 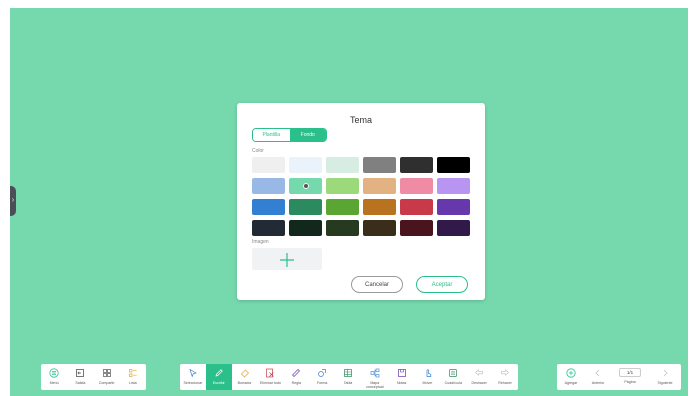 I want to click on cancel-button: Cancelar, so click(x=377, y=284).